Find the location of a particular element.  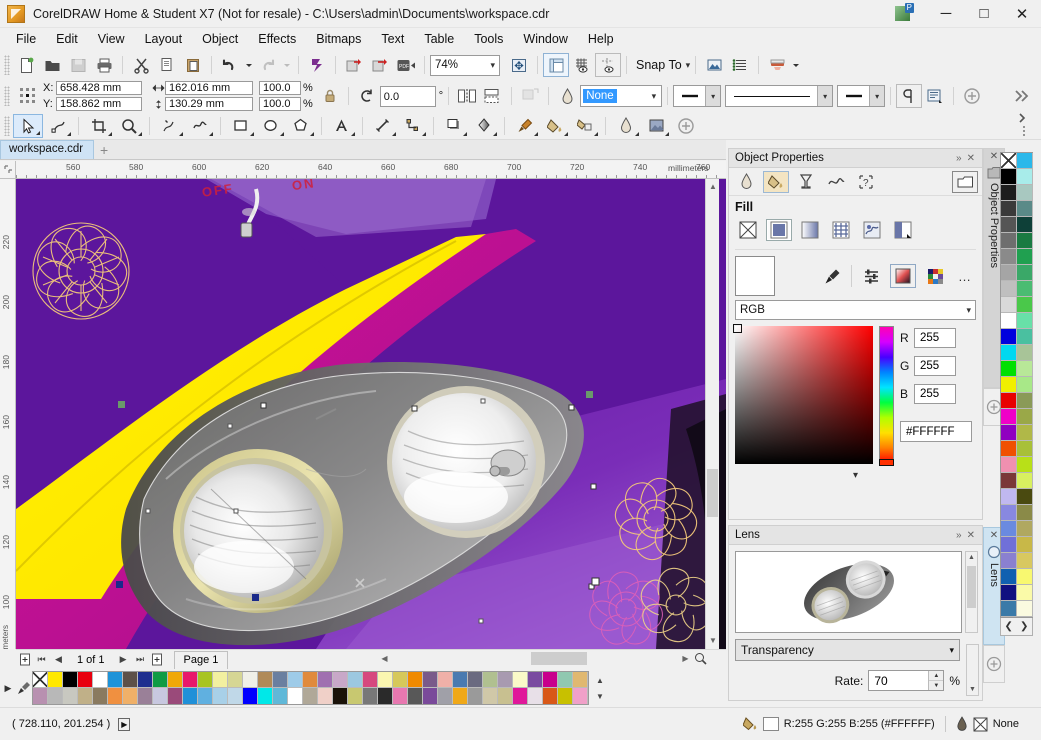

canvas-vertical-scrollbar: ▲ ▼ is located at coordinates (712, 414).